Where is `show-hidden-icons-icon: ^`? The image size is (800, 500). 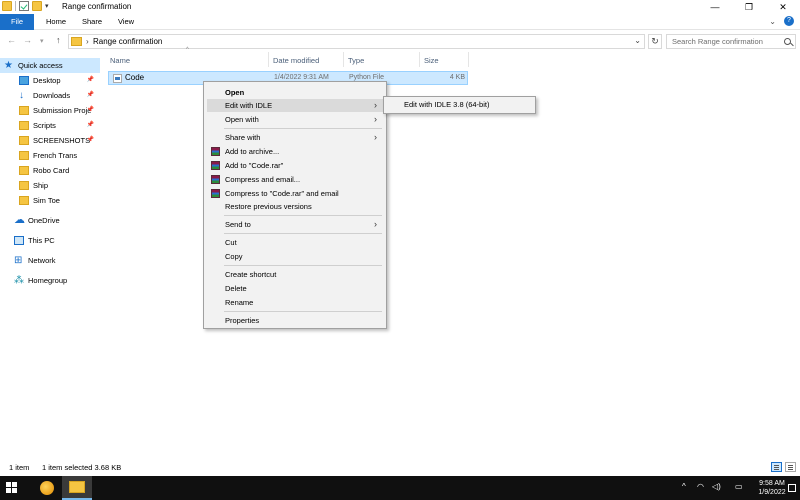 show-hidden-icons-icon: ^ is located at coordinates (684, 486).